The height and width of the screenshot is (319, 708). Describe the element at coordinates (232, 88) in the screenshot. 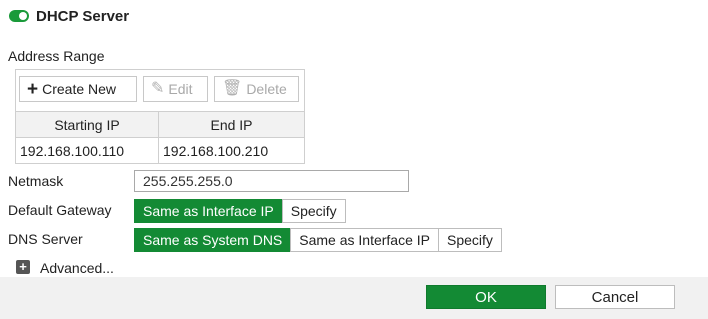

I see `trash-icon: 🗑` at that location.